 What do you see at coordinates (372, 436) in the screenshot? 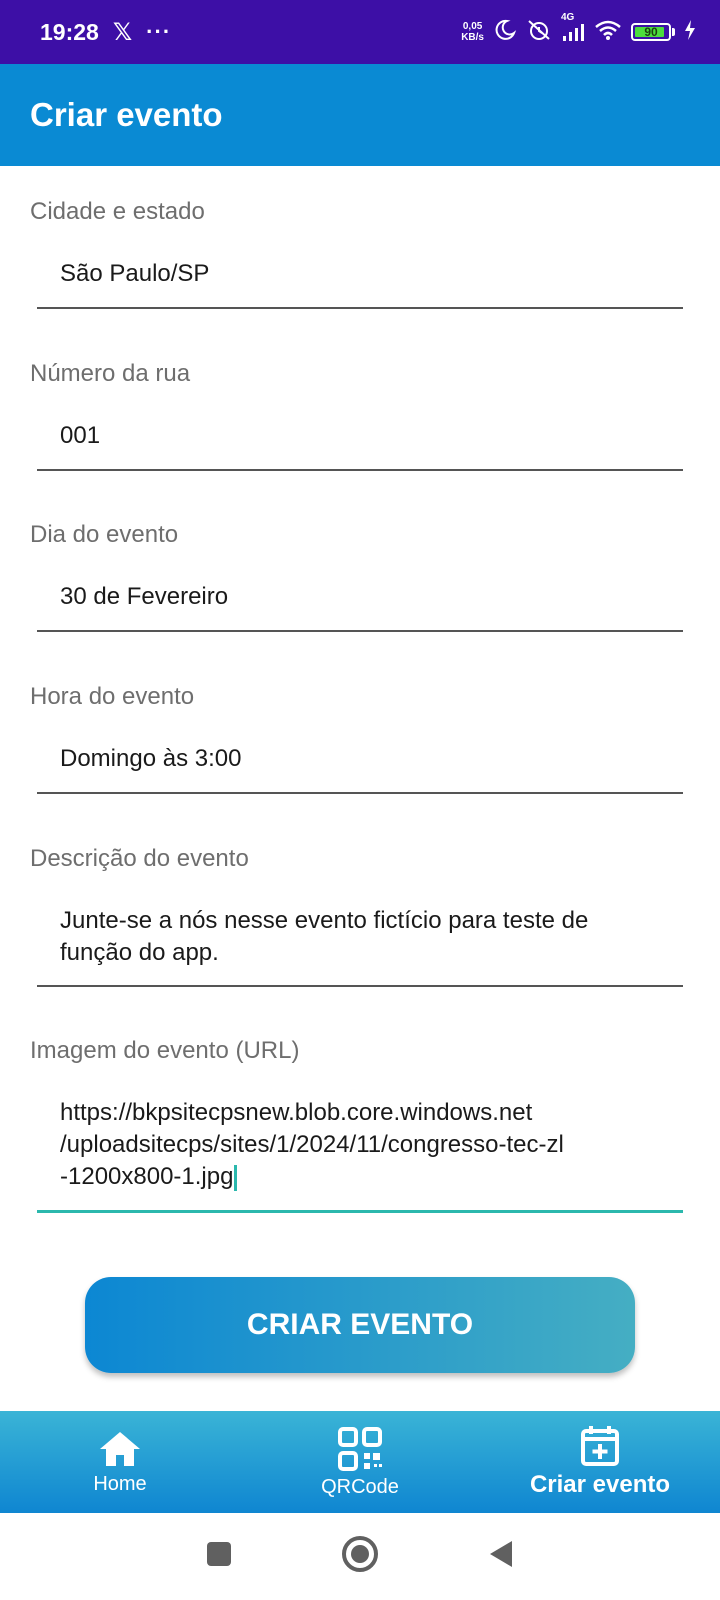
I see `street-number-input: 001` at bounding box center [372, 436].